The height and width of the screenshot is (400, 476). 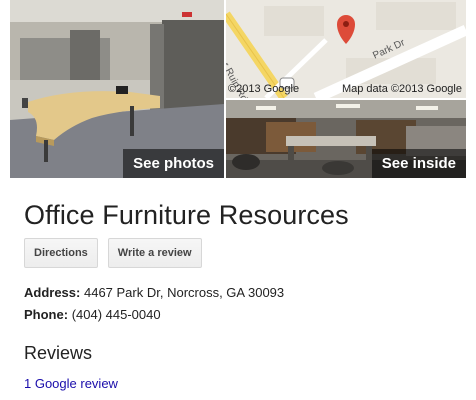 I want to click on phone-row: Phone: (404) 445-0040, so click(x=92, y=314).